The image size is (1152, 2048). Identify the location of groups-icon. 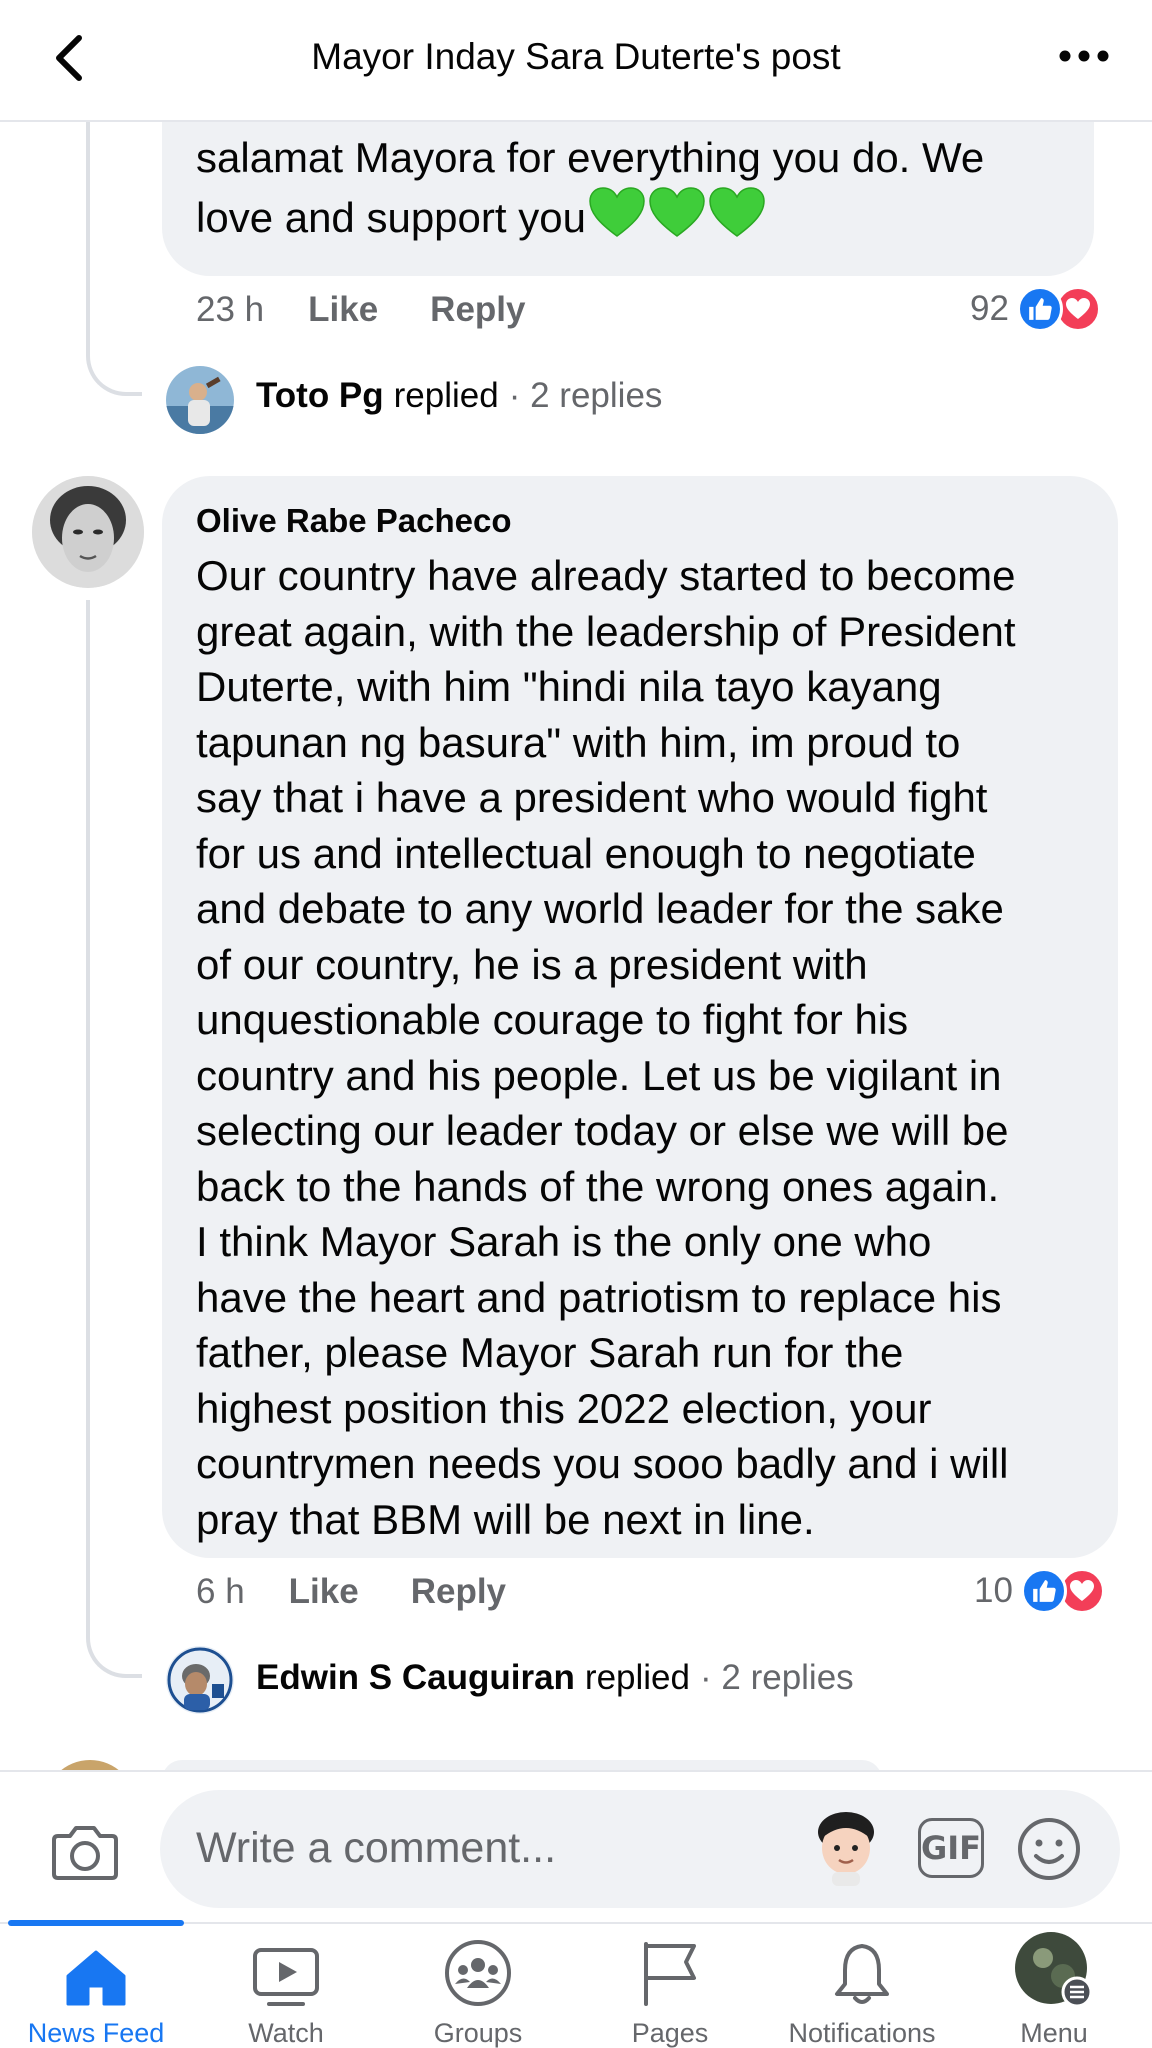
(478, 1973).